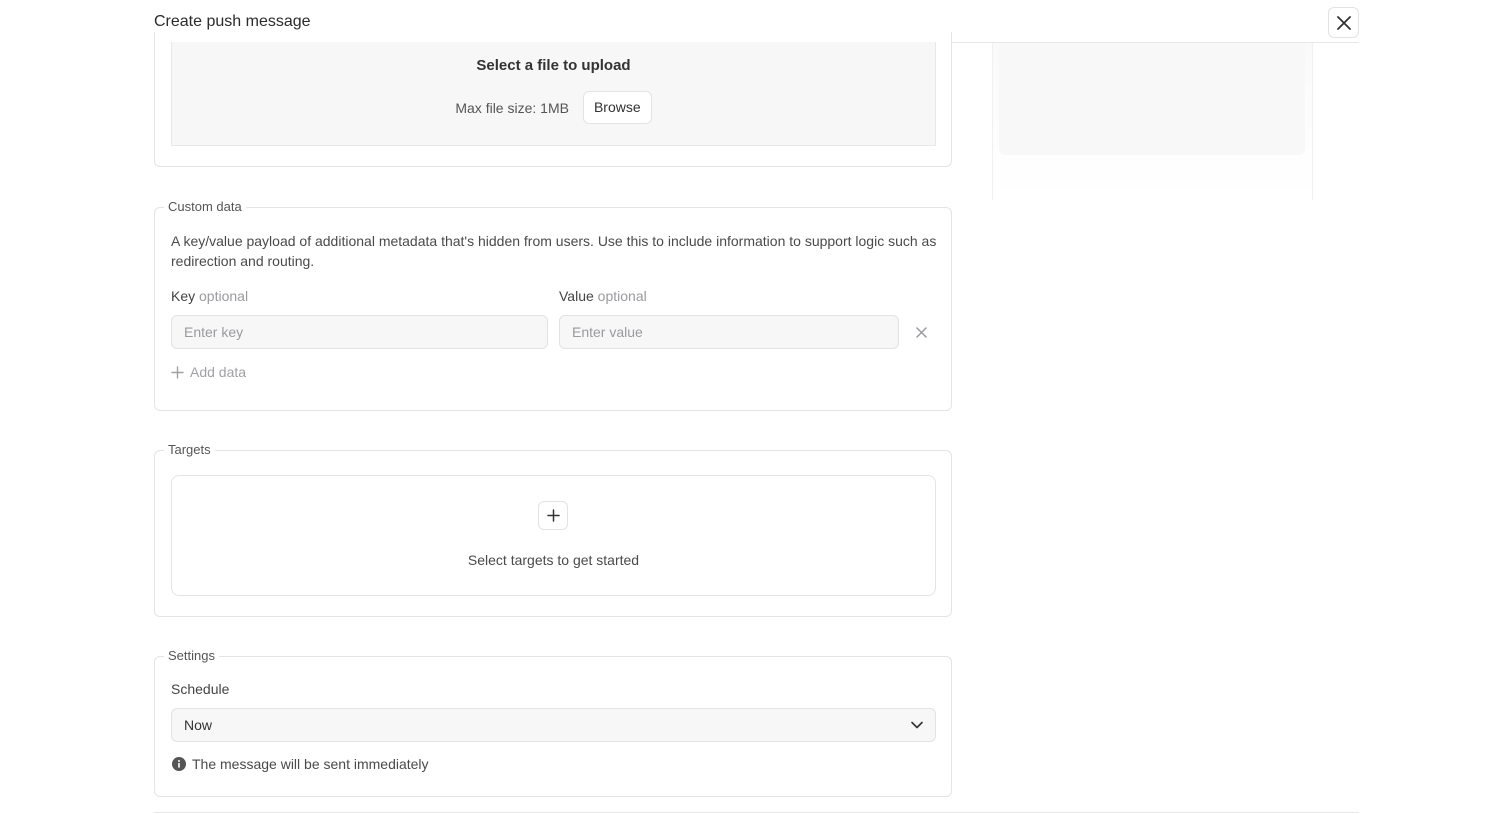  What do you see at coordinates (205, 206) in the screenshot?
I see `section-legend-custom-data: Custom data` at bounding box center [205, 206].